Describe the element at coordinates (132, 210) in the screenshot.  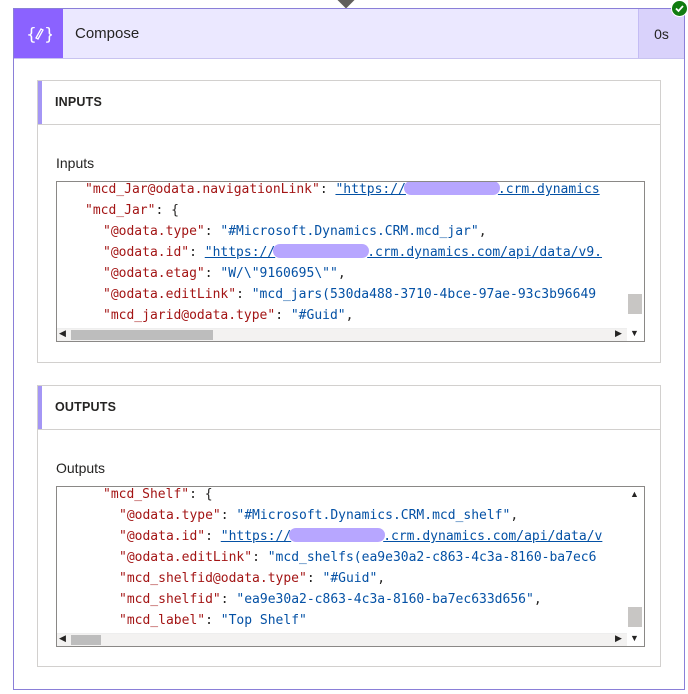
I see `code-line: "mcd_Jar": {` at that location.